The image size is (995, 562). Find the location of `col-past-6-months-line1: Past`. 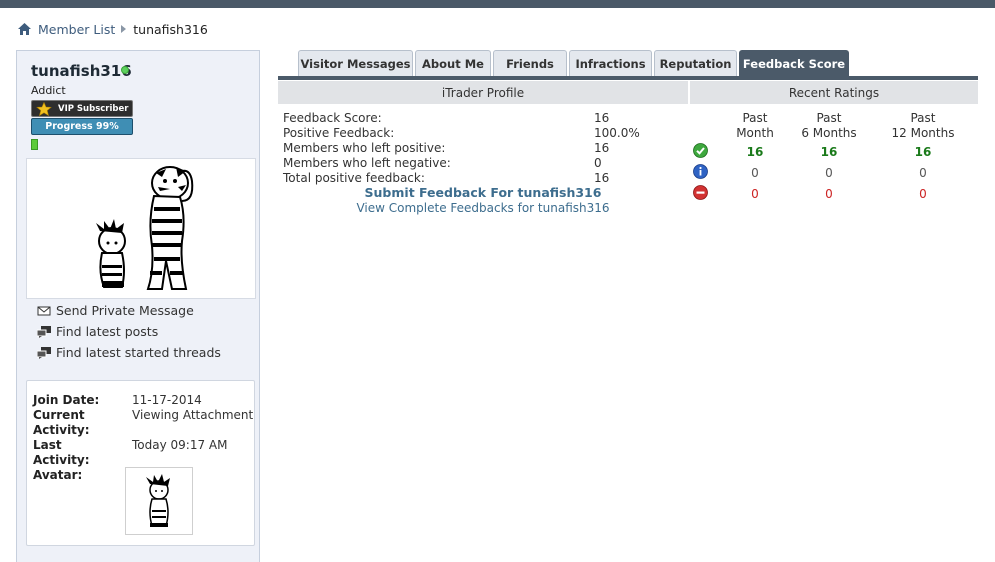

col-past-6-months-line1: Past is located at coordinates (829, 118).